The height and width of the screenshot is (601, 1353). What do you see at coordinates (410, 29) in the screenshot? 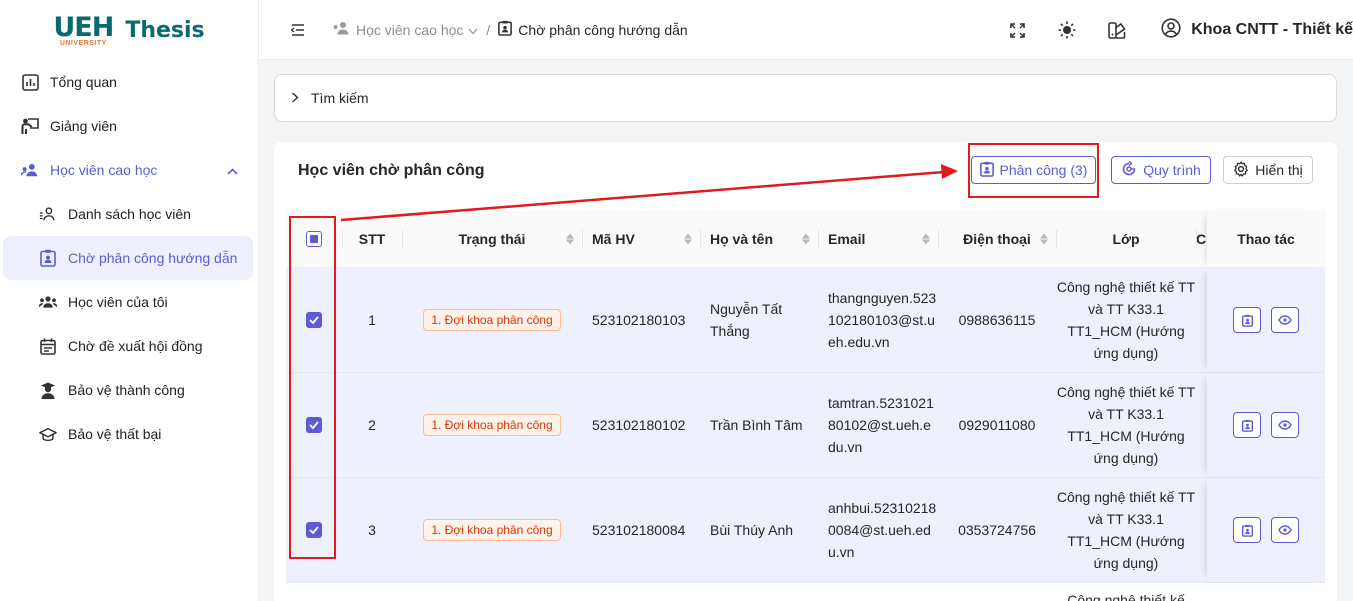
I see `breadcrumb-parent-label: Học viên cao học` at bounding box center [410, 29].